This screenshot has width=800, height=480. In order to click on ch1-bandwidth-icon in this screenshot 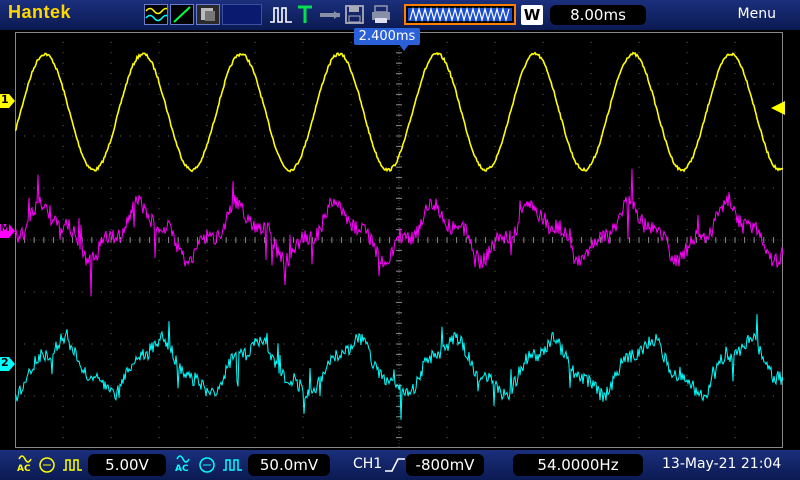, I will do `click(47, 465)`.